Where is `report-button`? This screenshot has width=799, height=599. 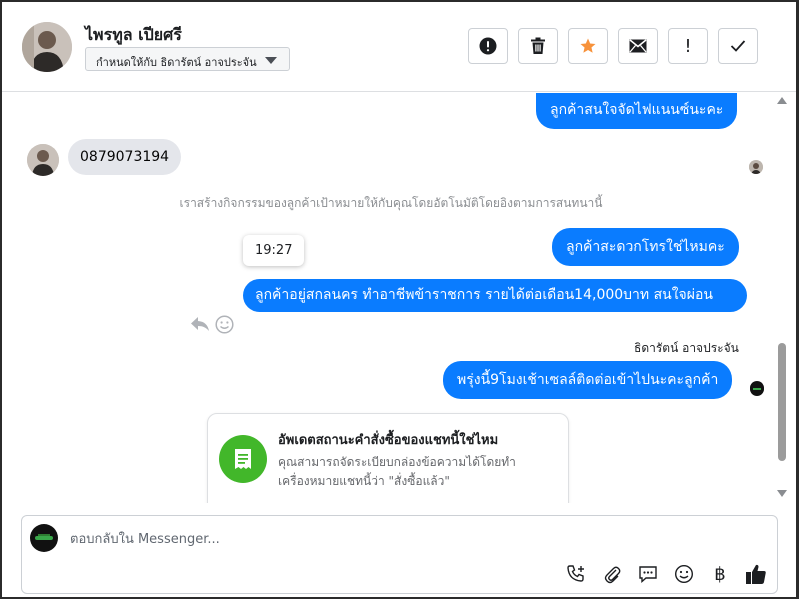
report-button is located at coordinates (488, 46).